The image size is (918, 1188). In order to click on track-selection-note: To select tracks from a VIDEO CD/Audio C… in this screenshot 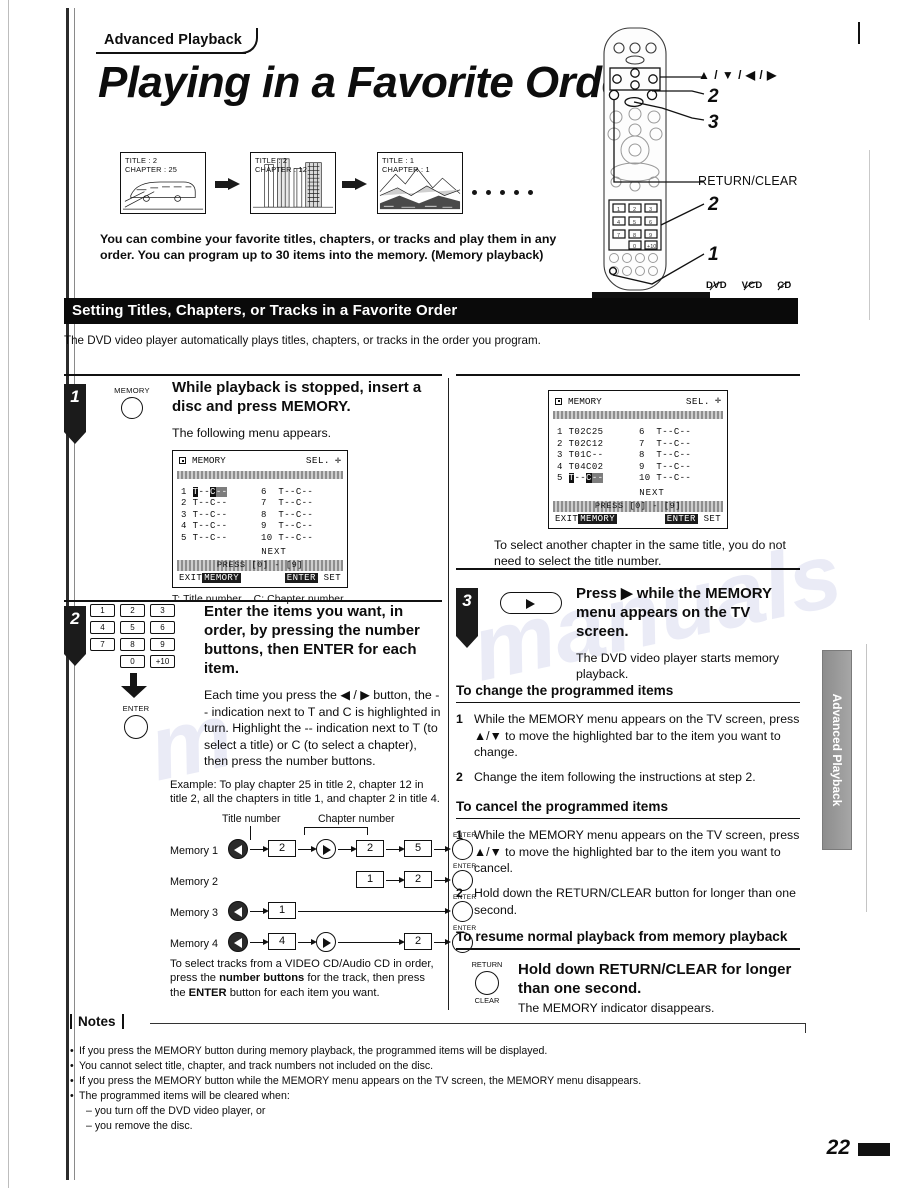, I will do `click(306, 979)`.